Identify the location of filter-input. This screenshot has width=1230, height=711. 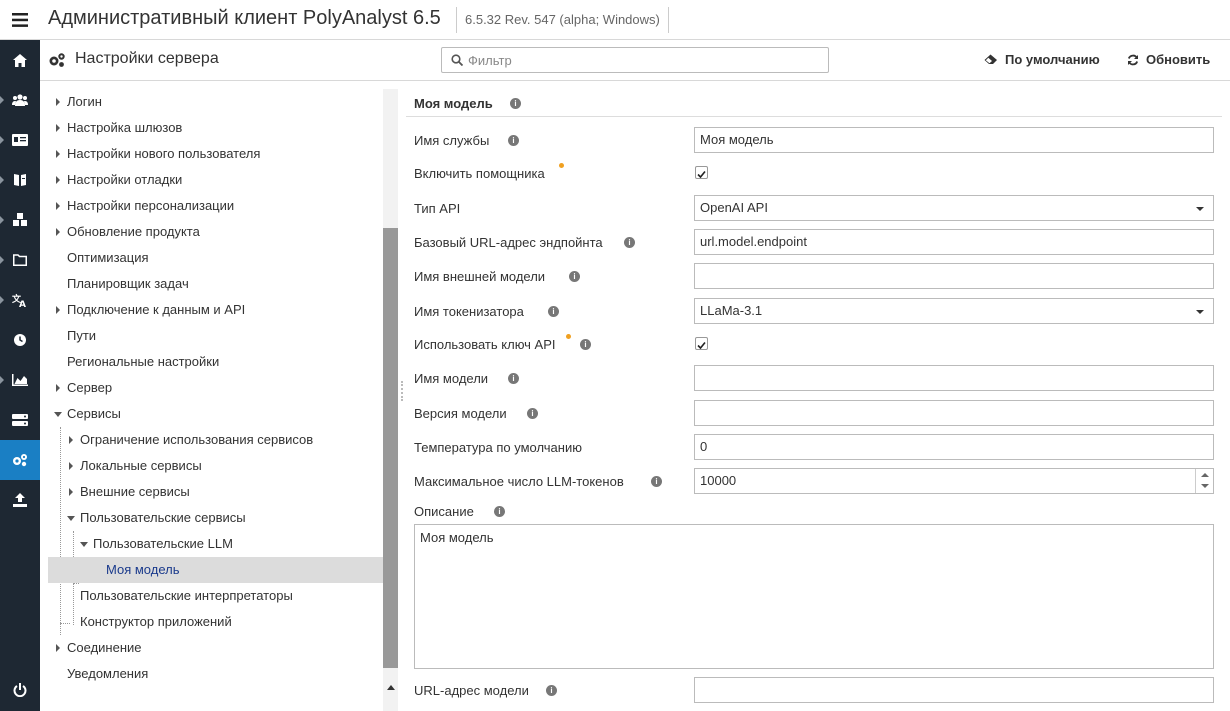
(643, 60).